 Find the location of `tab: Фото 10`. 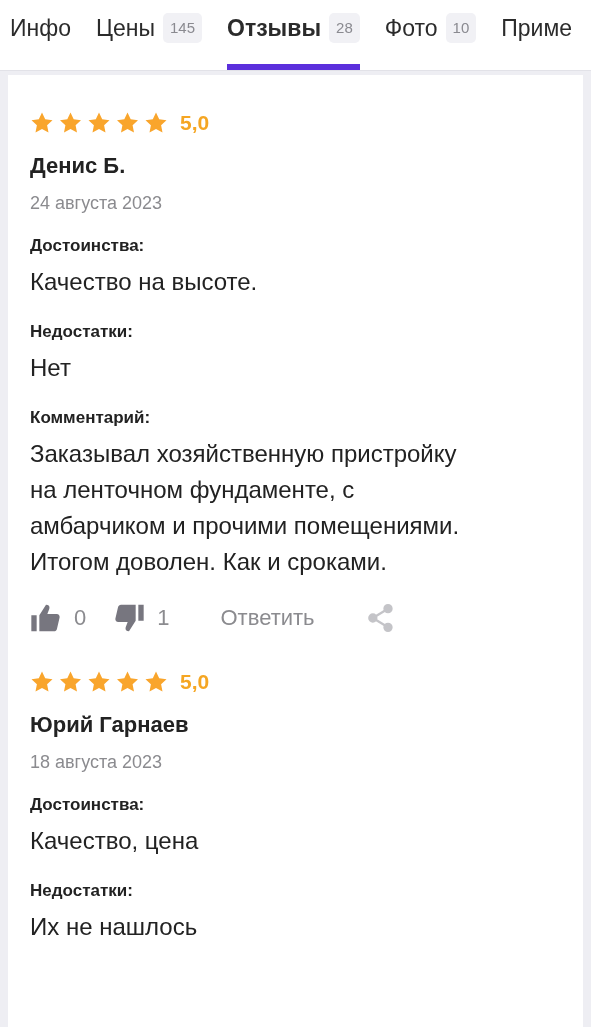

tab: Фото 10 is located at coordinates (430, 35).